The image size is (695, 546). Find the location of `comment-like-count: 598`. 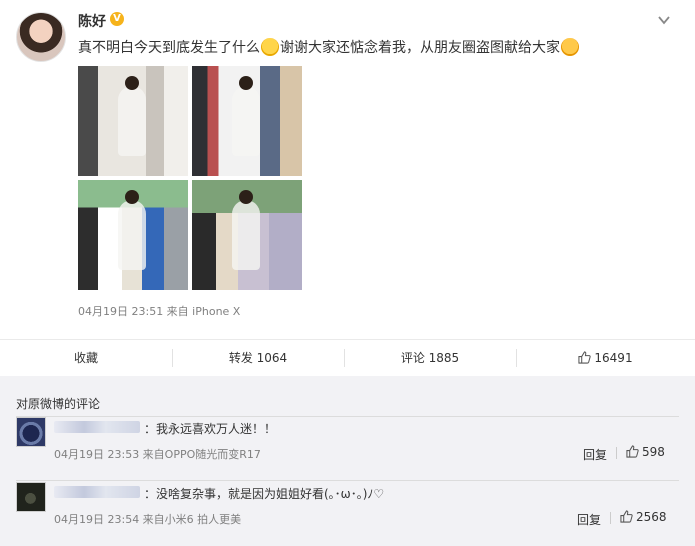

comment-like-count: 598 is located at coordinates (653, 452).